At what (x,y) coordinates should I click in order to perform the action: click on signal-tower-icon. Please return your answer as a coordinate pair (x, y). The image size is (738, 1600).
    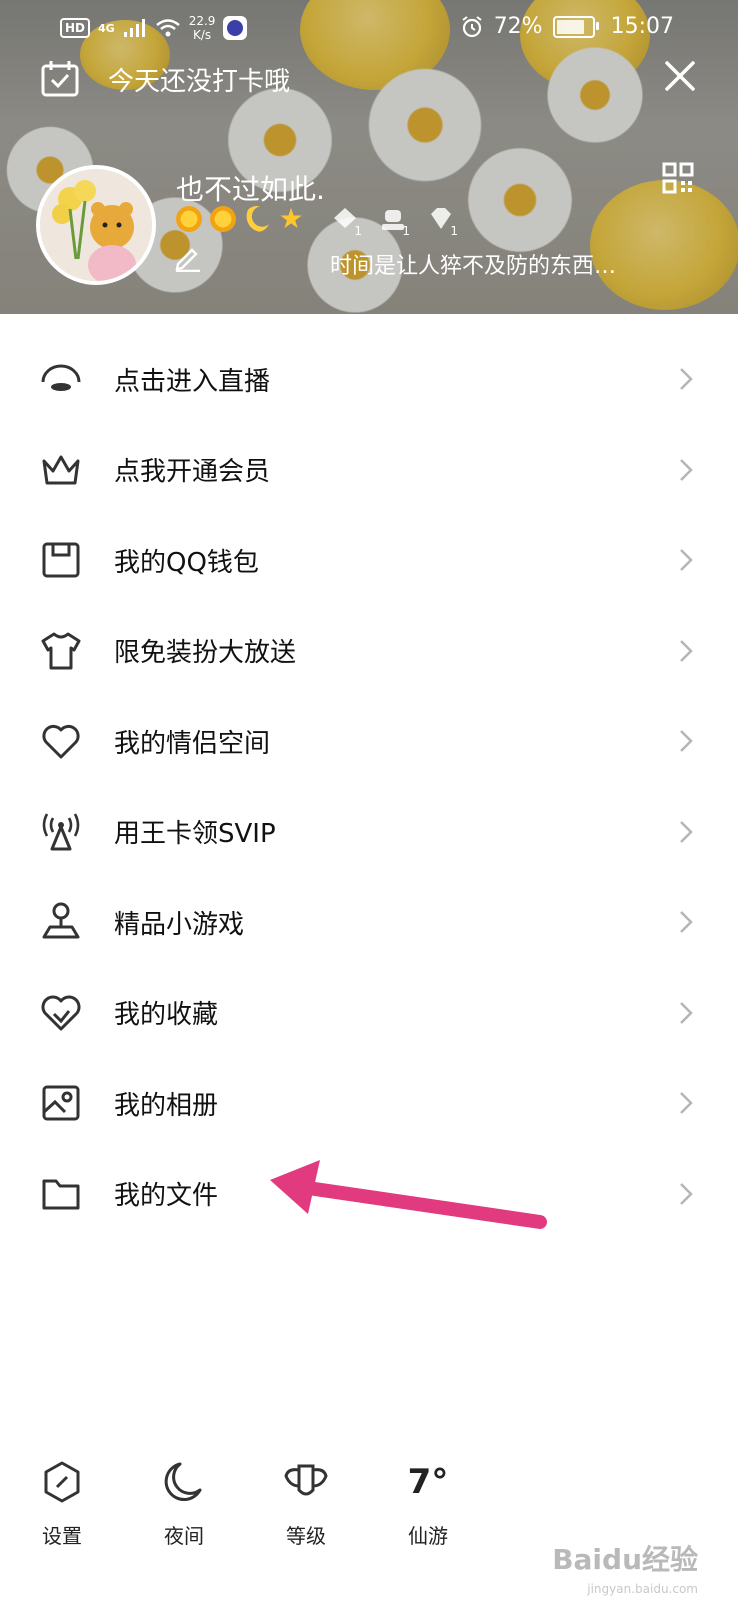
    Looking at the image, I should click on (61, 832).